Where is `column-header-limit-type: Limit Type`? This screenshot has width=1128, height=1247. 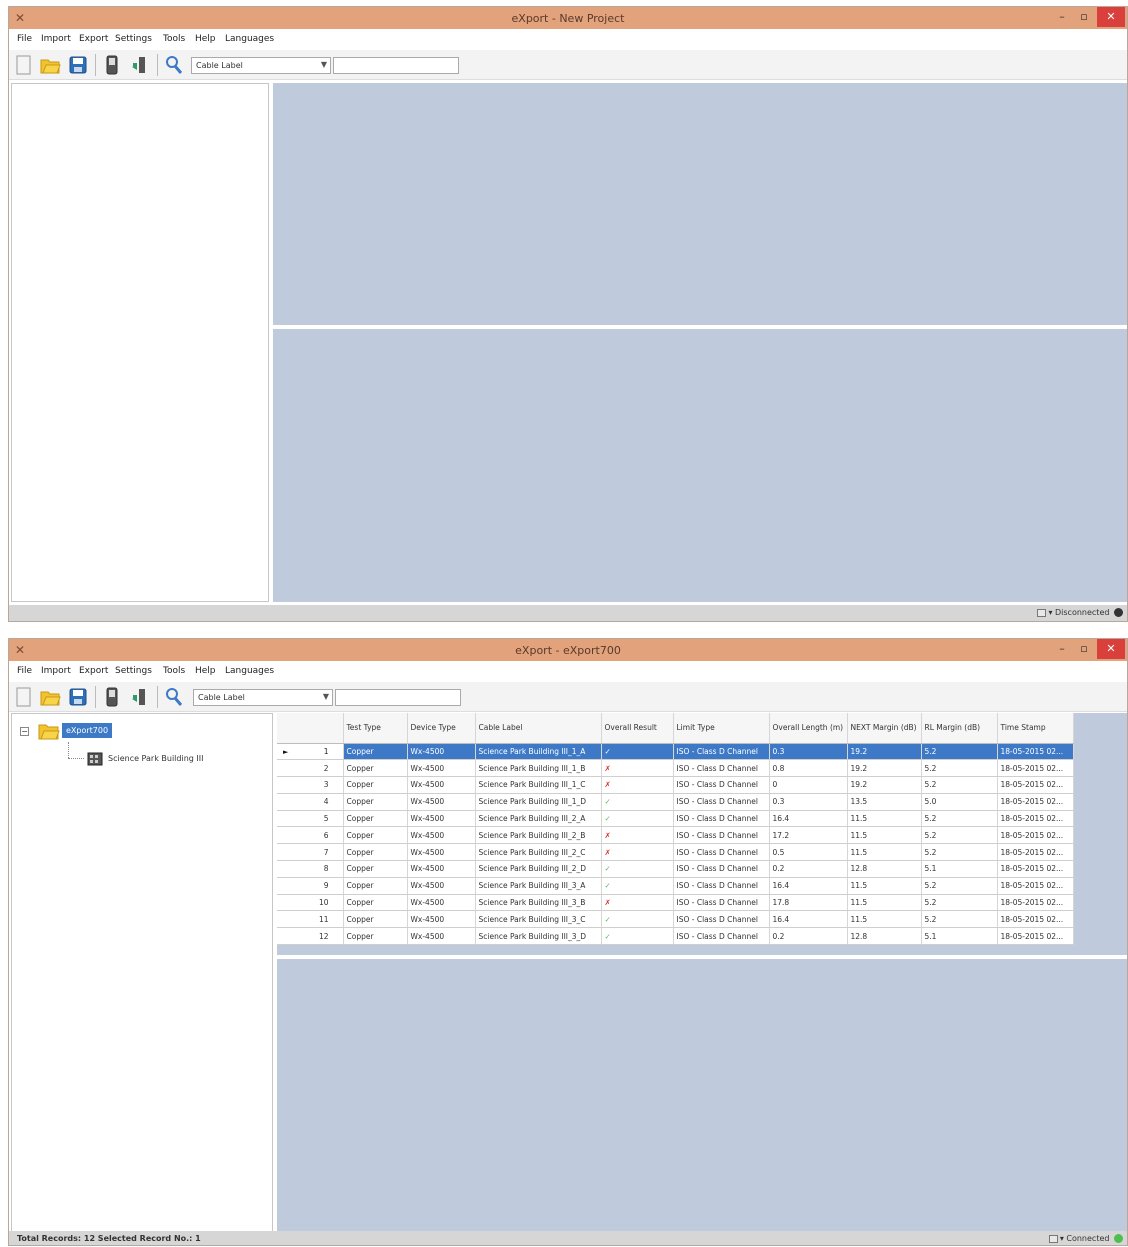 column-header-limit-type: Limit Type is located at coordinates (721, 728).